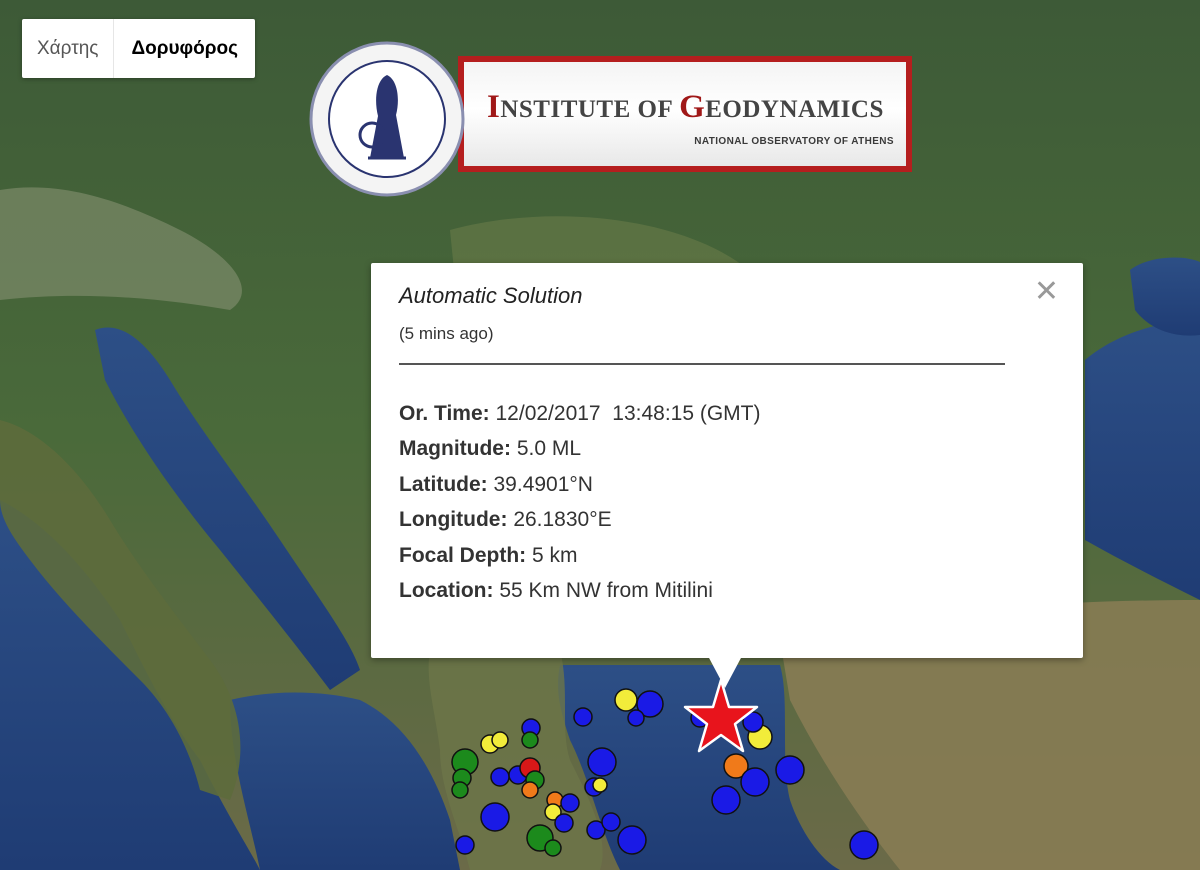  I want to click on popup-divider, so click(702, 364).